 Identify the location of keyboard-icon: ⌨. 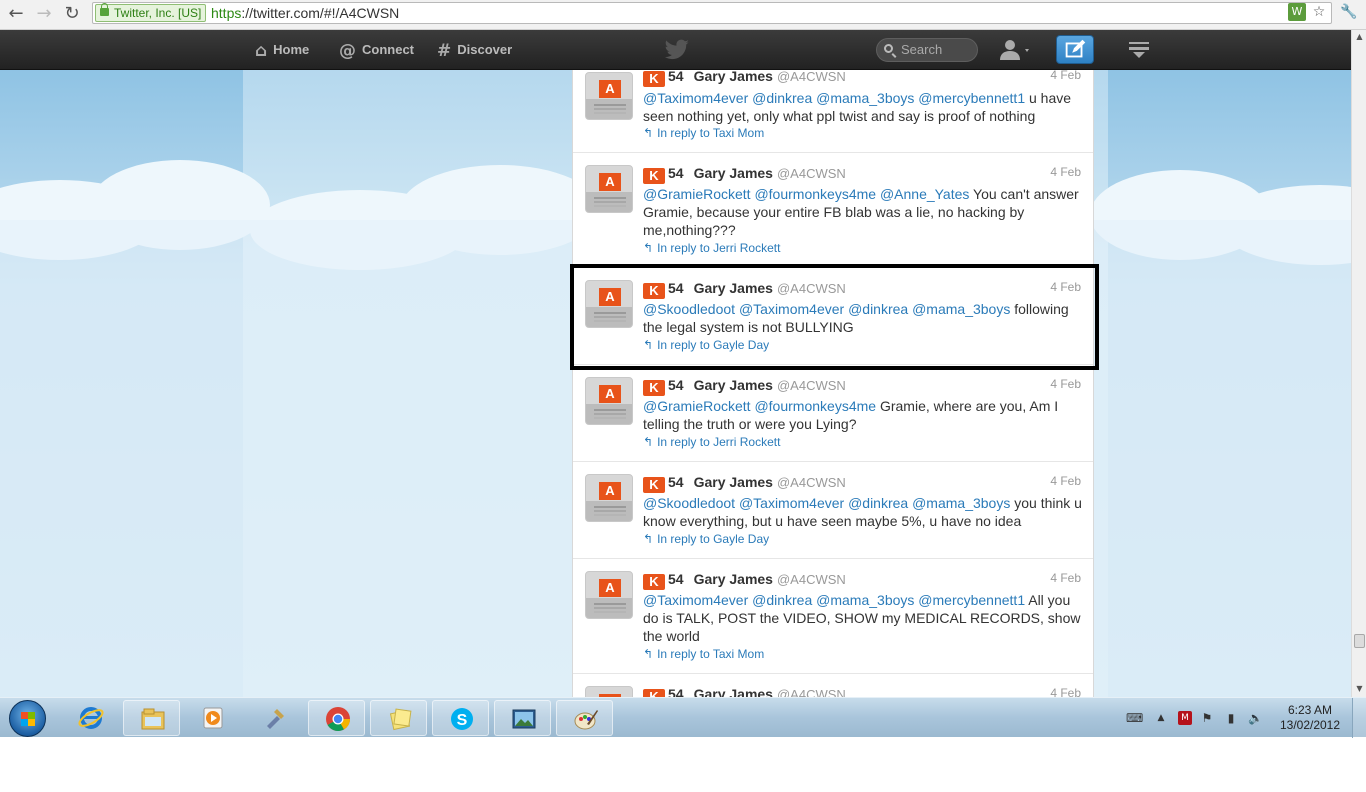
(1134, 718).